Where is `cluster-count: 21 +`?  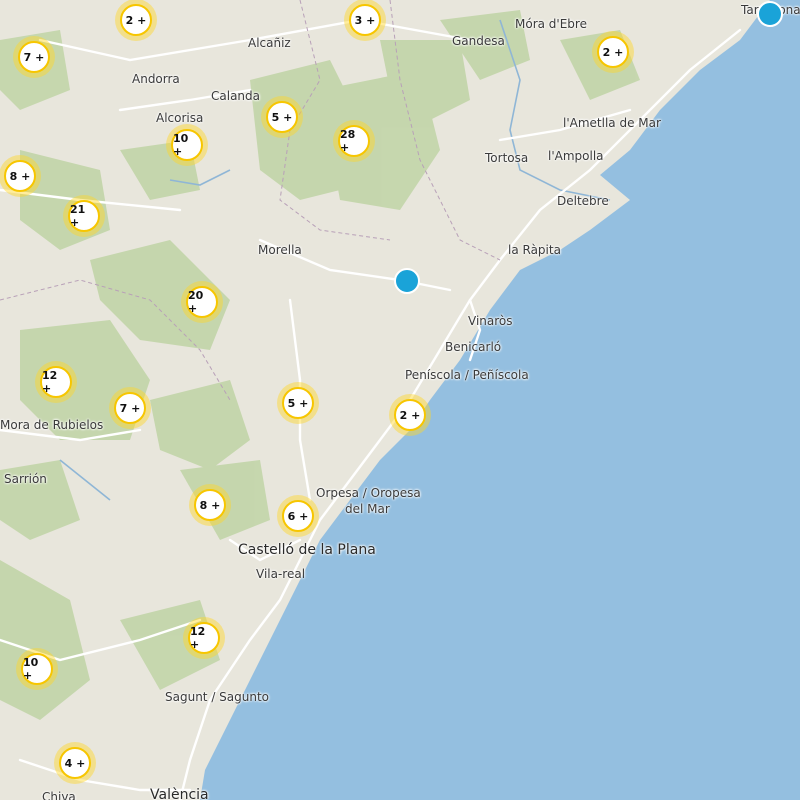 cluster-count: 21 + is located at coordinates (84, 216).